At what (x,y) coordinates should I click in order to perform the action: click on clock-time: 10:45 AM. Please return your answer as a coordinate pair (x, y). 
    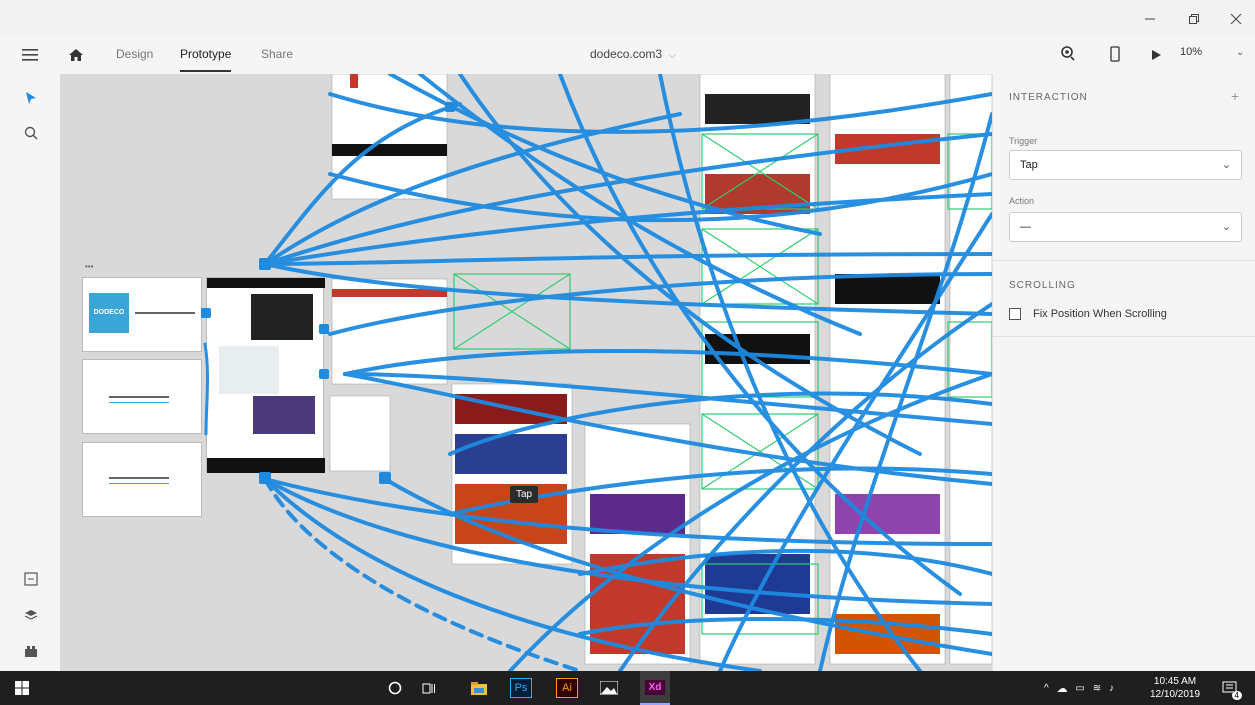
    Looking at the image, I should click on (1175, 681).